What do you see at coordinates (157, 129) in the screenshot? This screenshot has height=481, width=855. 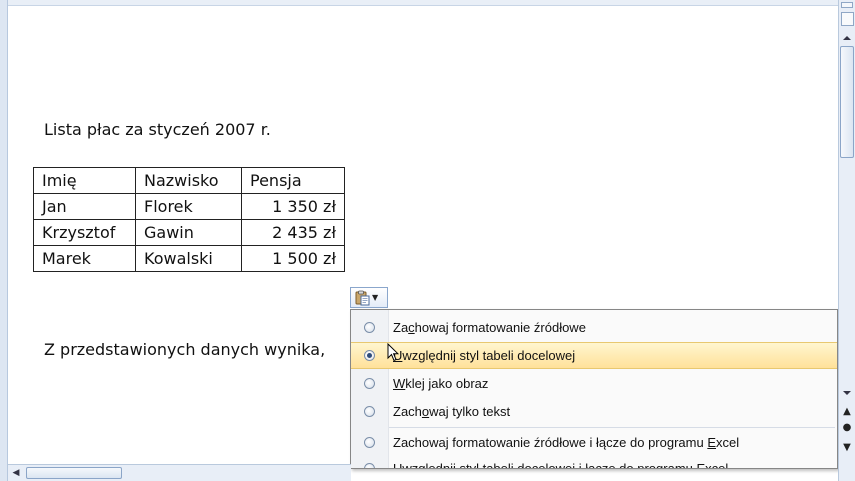 I see `document-heading: Lista płac za styczeń 2007 r.` at bounding box center [157, 129].